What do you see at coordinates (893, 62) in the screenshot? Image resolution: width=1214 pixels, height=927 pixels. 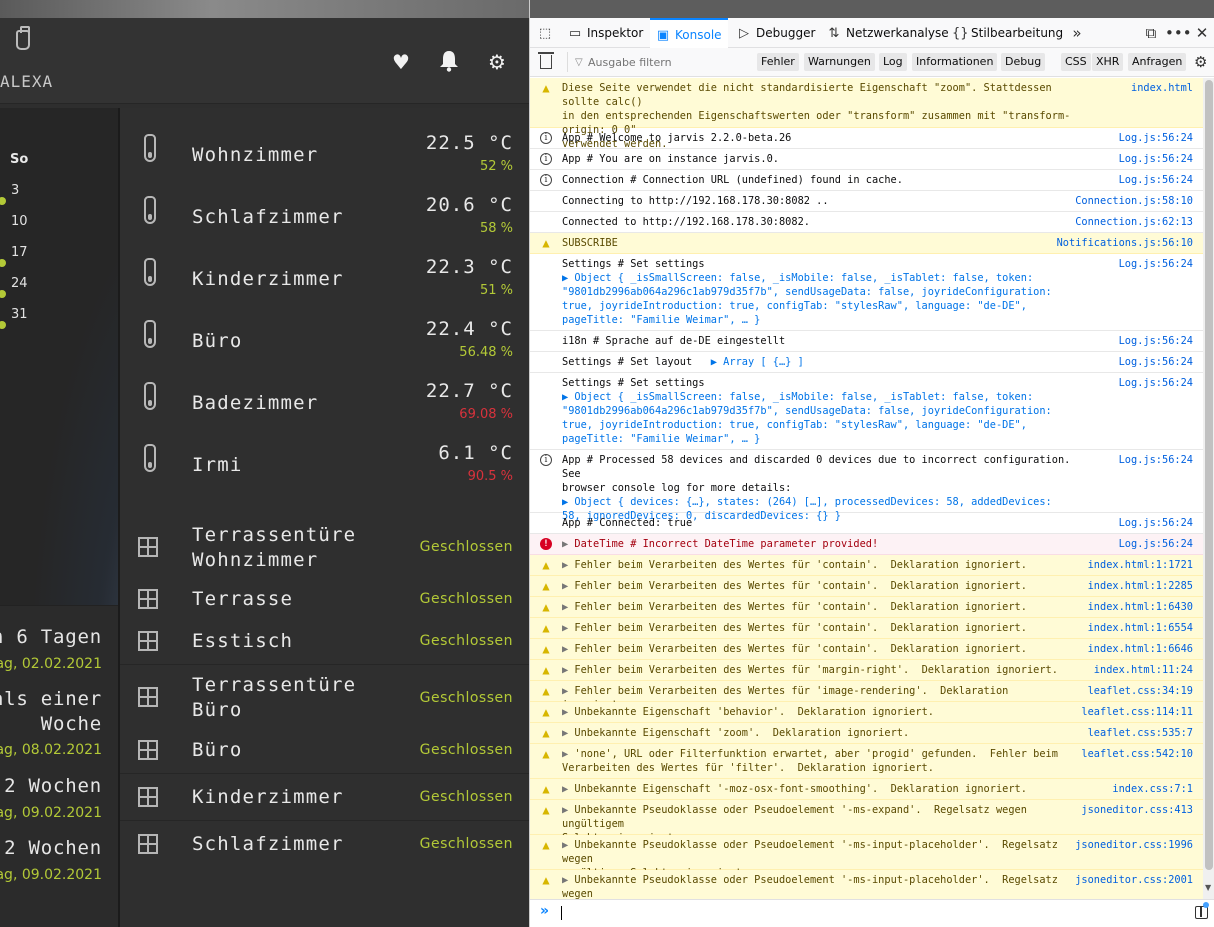 I see `filter-log-button: Log` at bounding box center [893, 62].